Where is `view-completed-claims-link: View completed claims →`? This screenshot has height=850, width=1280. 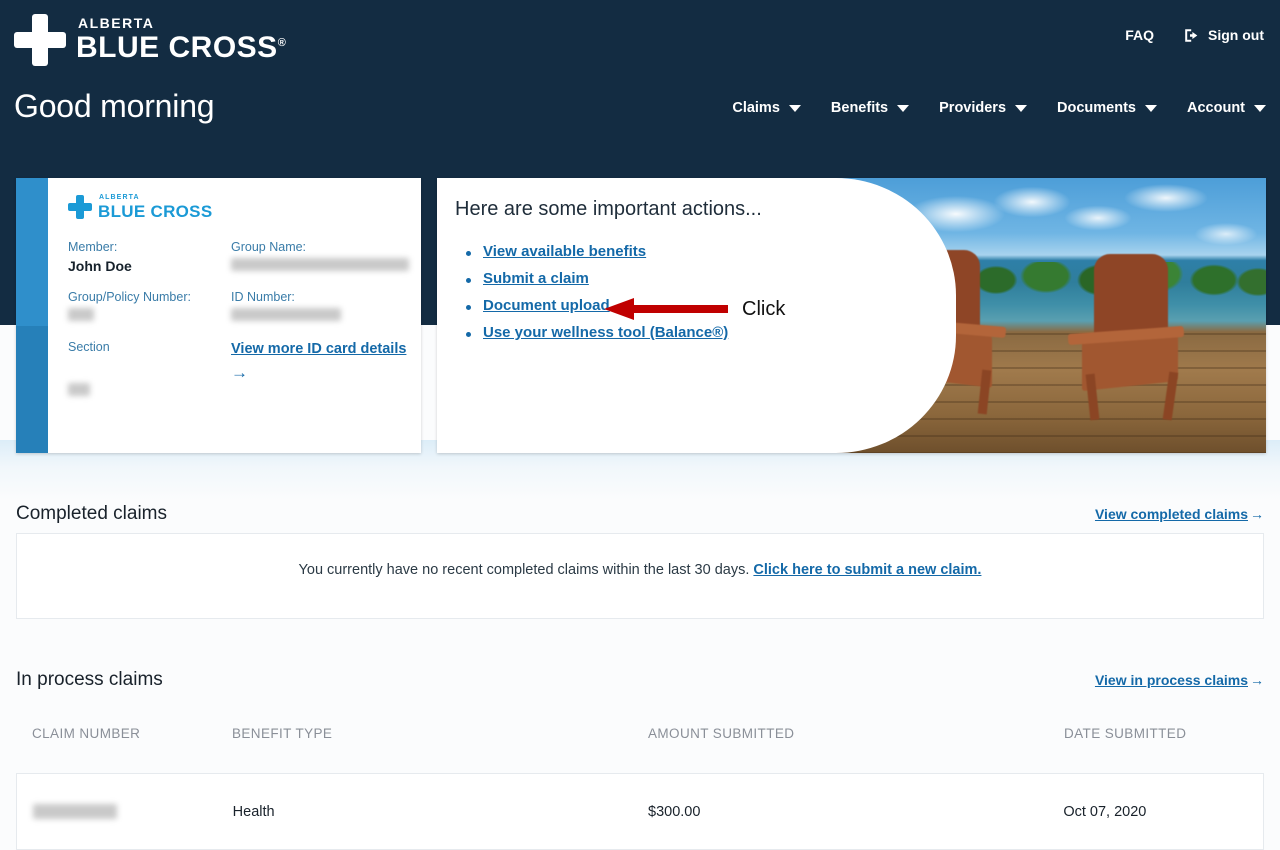 view-completed-claims-link: View completed claims → is located at coordinates (1179, 514).